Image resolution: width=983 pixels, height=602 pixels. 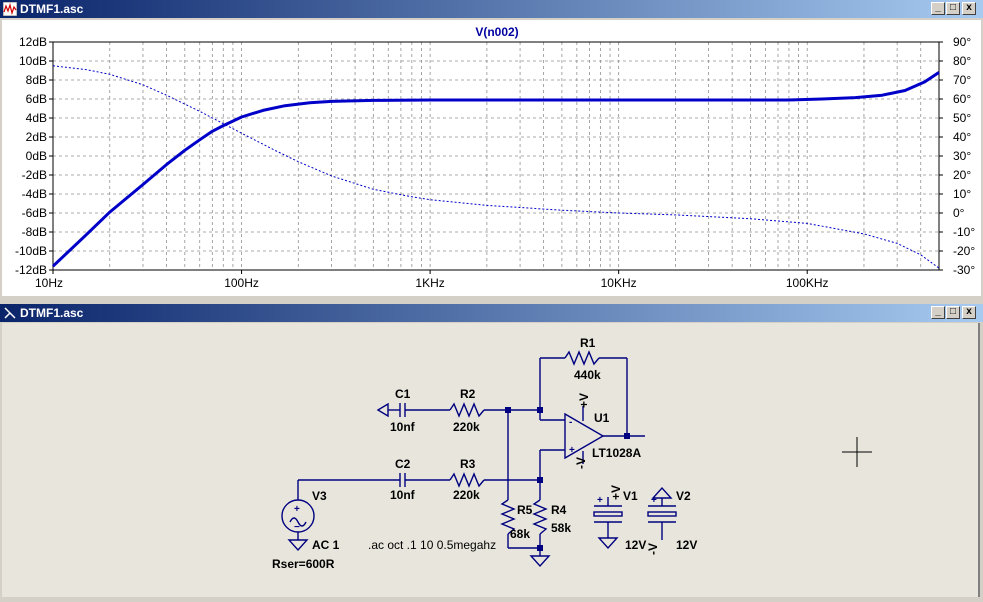 What do you see at coordinates (582, 358) in the screenshot?
I see `resistor-r1` at bounding box center [582, 358].